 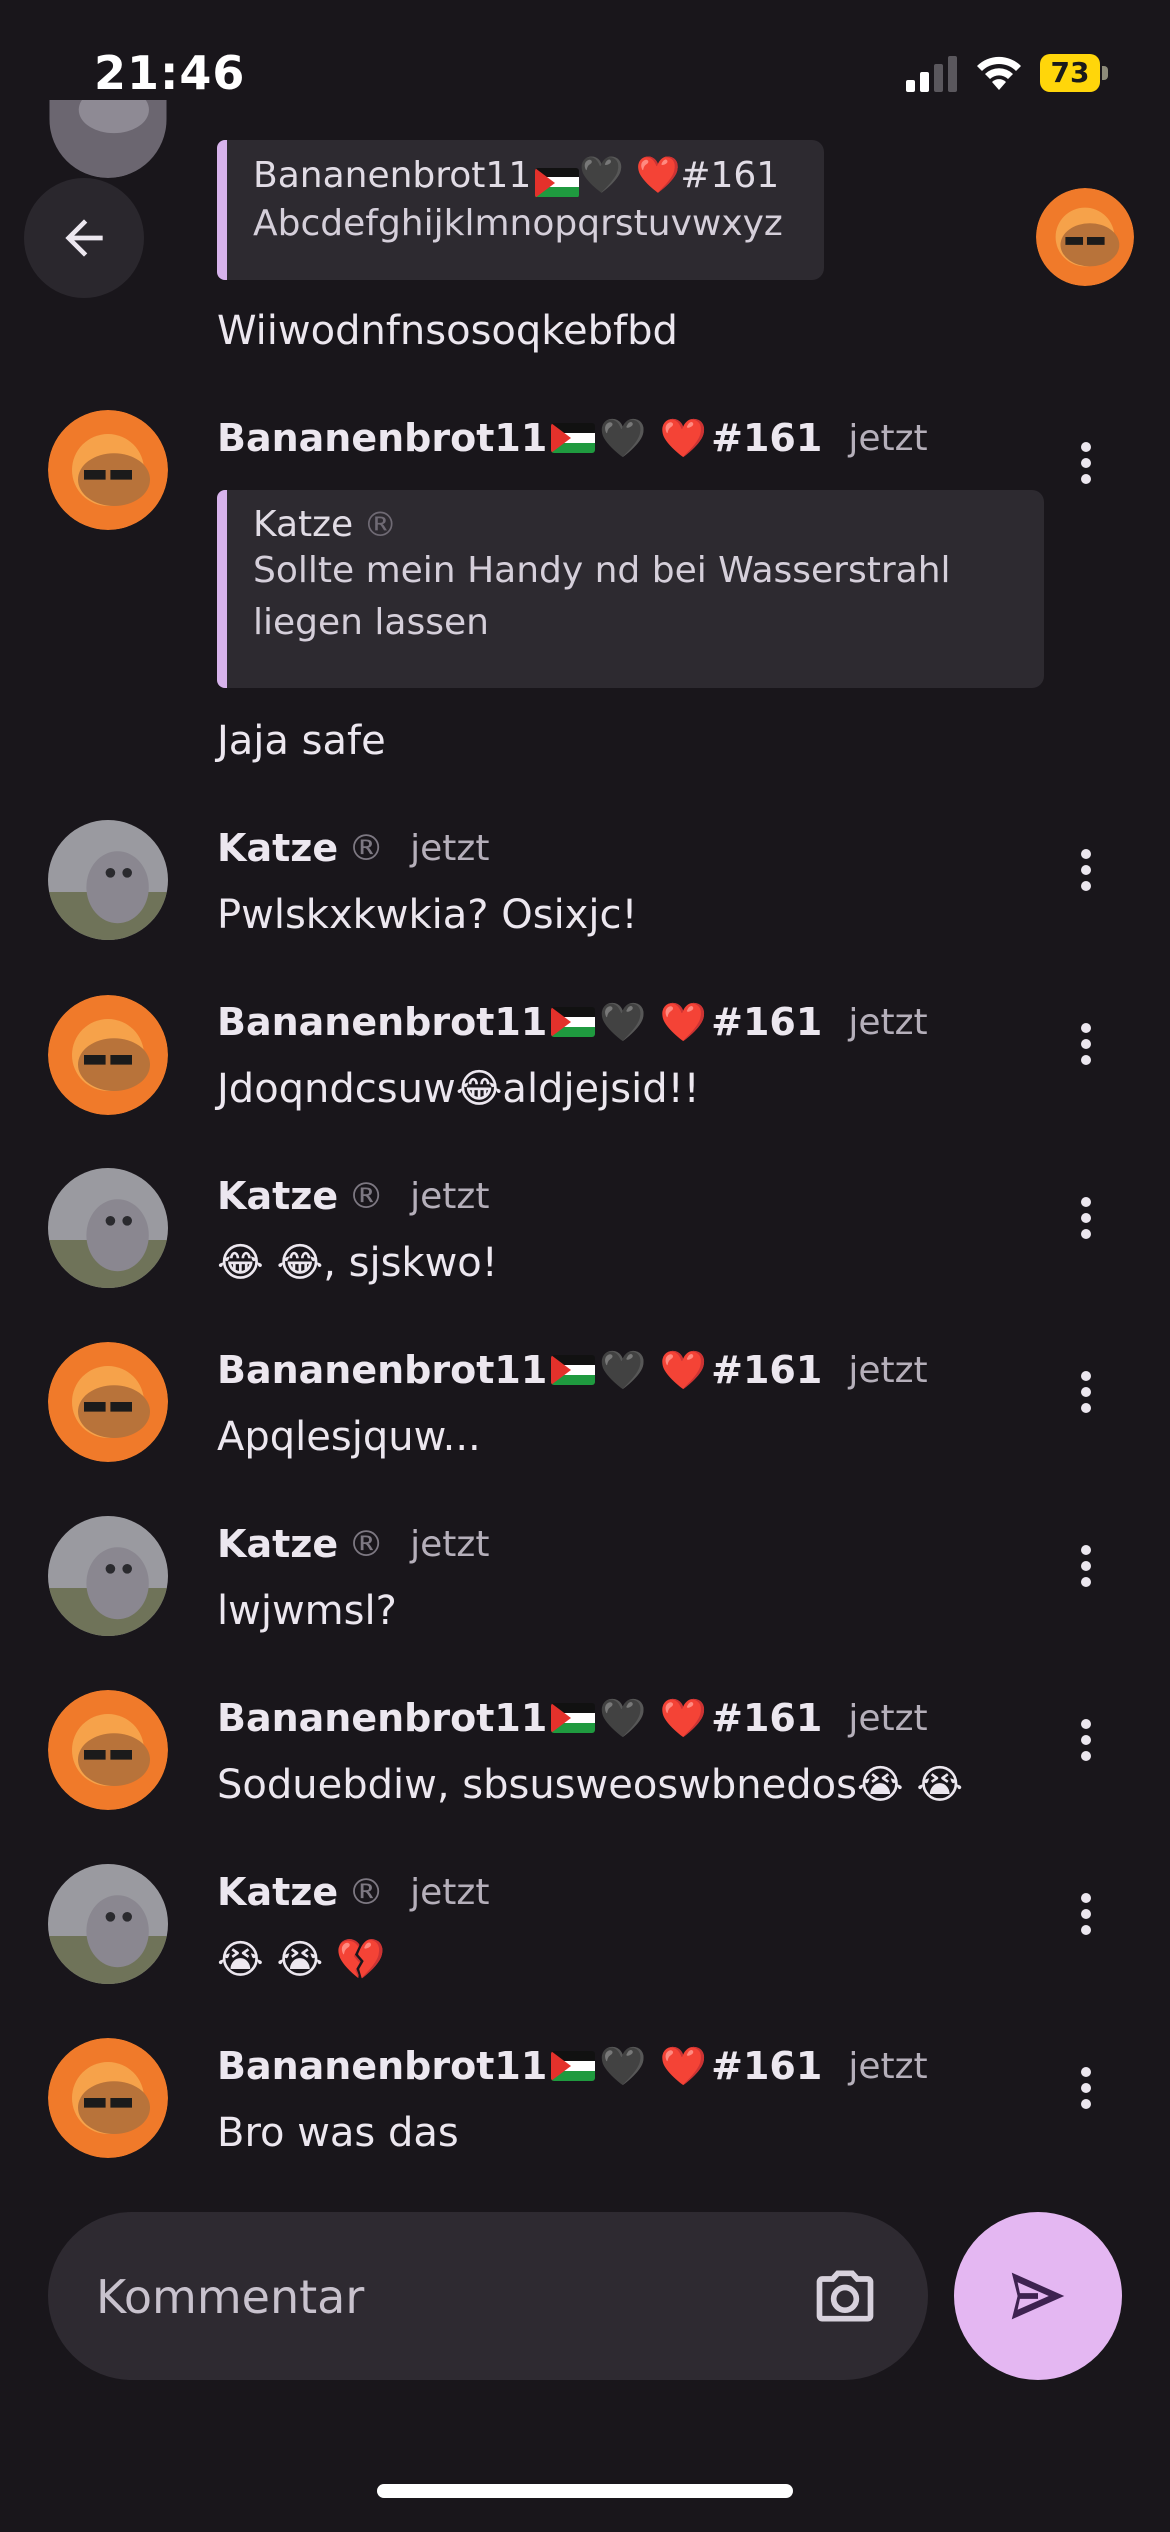 I want to click on message-text: Pwlskxkwkia? Osixjc!, so click(x=427, y=915).